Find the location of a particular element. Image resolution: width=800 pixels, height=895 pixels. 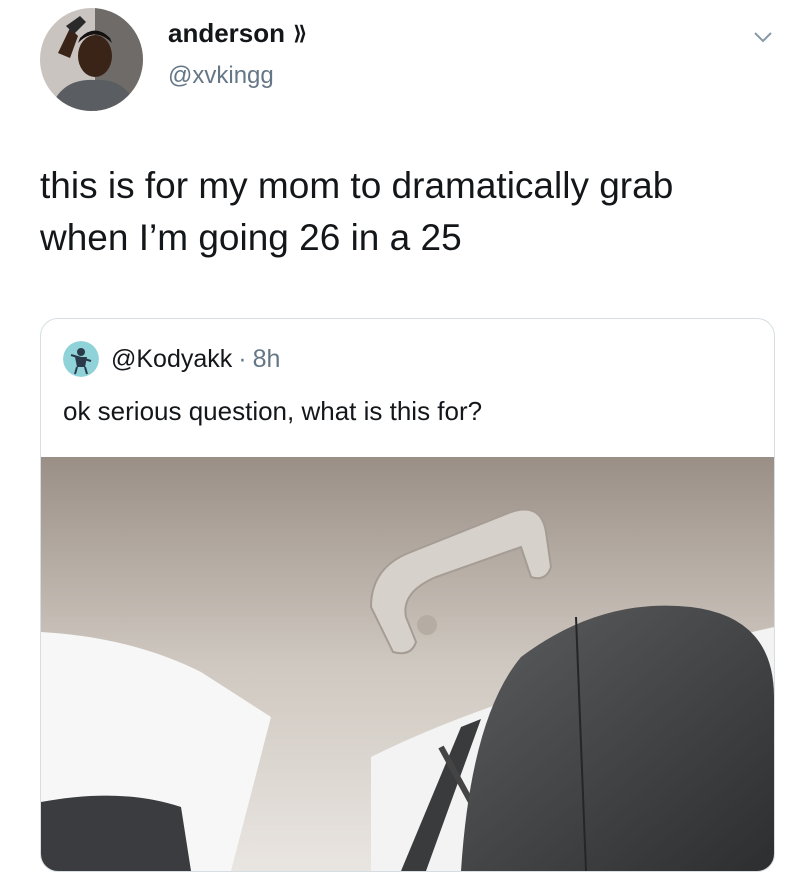

author-handle: @xvkingg is located at coordinates (221, 76).